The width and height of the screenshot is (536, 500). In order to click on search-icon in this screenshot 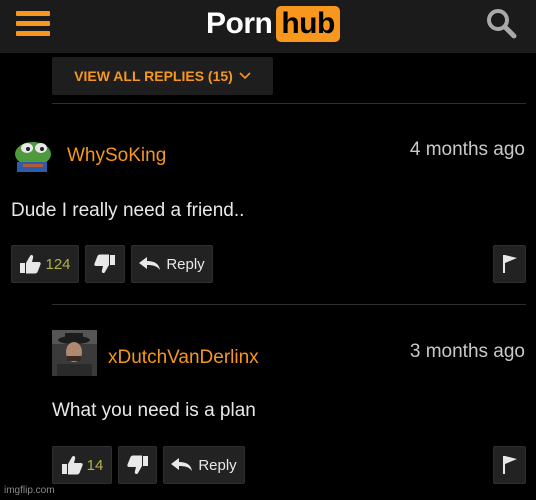, I will do `click(501, 23)`.